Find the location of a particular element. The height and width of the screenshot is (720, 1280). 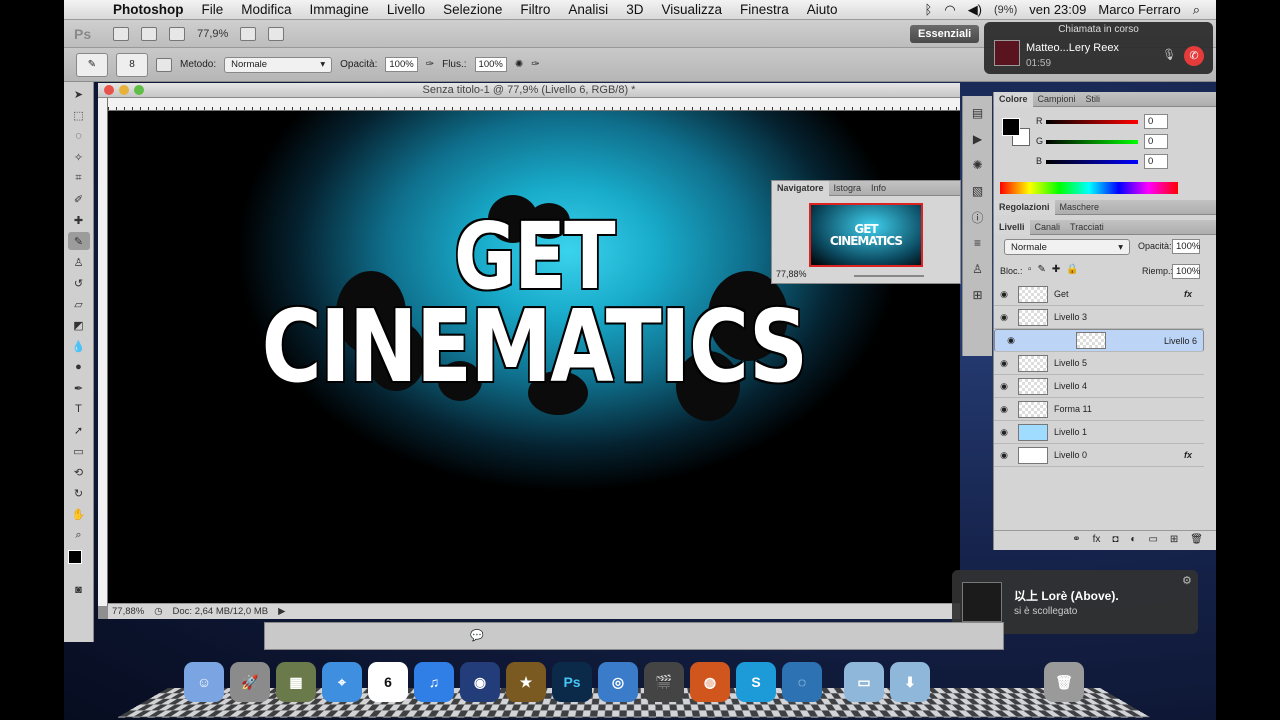

rectangle-tool-icon: ▭ is located at coordinates (79, 451).